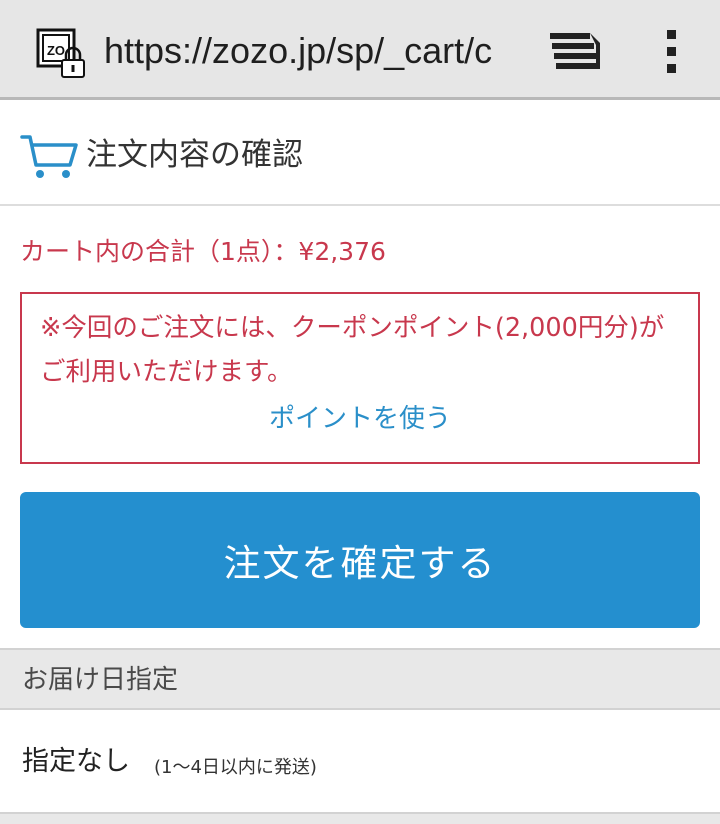 The height and width of the screenshot is (824, 720). I want to click on use-points-link: ポイントを使う, so click(360, 419).